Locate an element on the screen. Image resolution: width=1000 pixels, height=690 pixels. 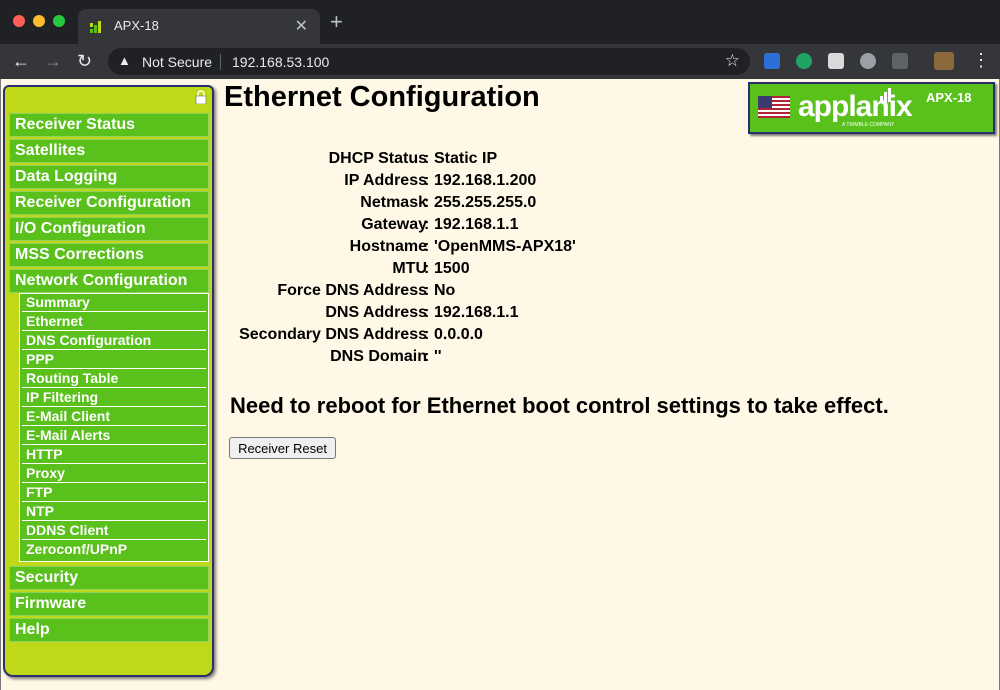
config-value: 0.0.0.0 is located at coordinates (458, 334).